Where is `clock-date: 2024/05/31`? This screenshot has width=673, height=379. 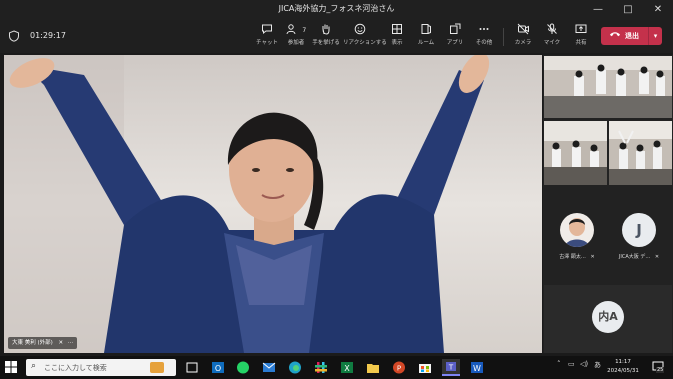
clock-date: 2024/05/31 is located at coordinates (623, 371).